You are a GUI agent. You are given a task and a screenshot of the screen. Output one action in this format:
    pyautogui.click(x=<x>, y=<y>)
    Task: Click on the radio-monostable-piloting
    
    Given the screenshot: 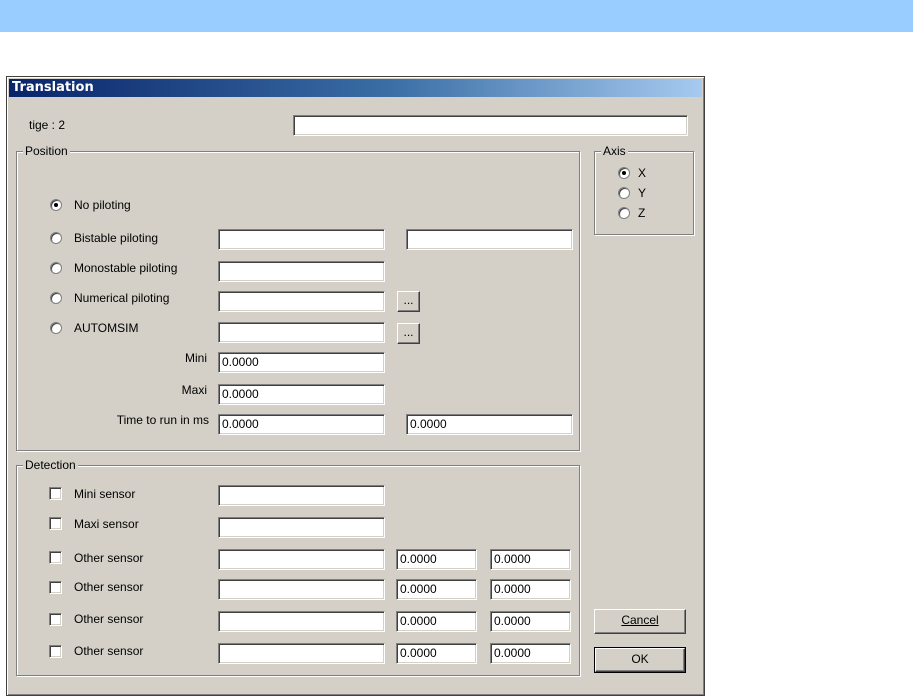 What is the action you would take?
    pyautogui.click(x=56, y=268)
    